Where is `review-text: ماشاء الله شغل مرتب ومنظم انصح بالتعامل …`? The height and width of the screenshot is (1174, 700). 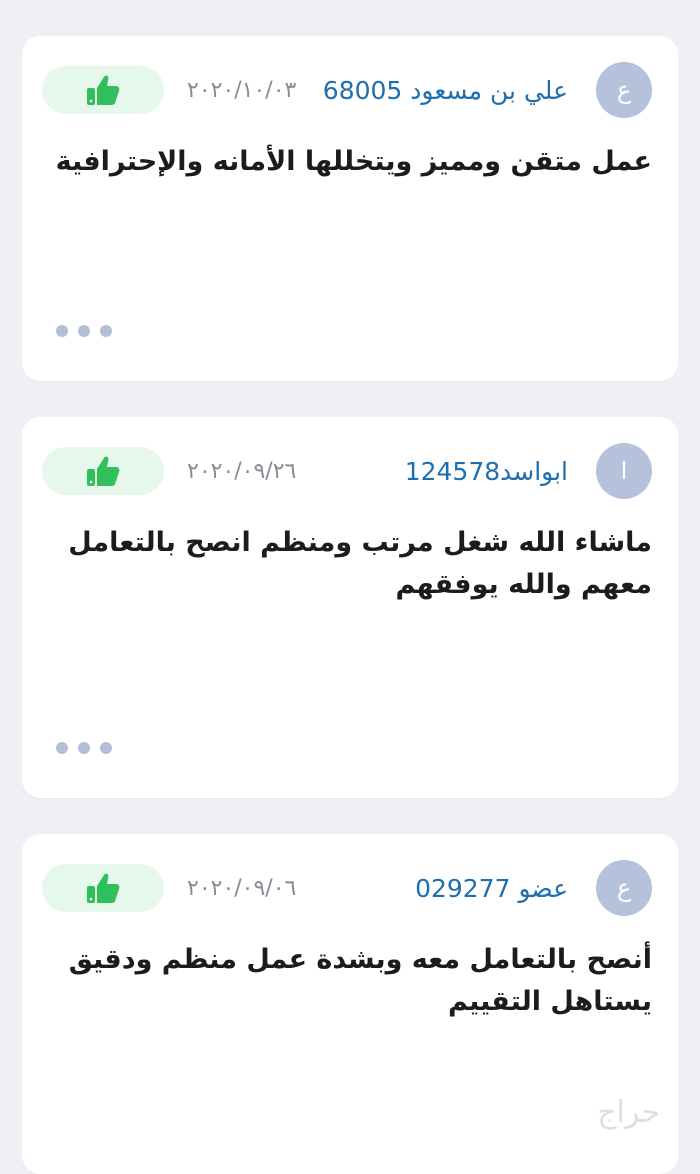 review-text: ماشاء الله شغل مرتب ومنظم انصح بالتعامل … is located at coordinates (360, 563).